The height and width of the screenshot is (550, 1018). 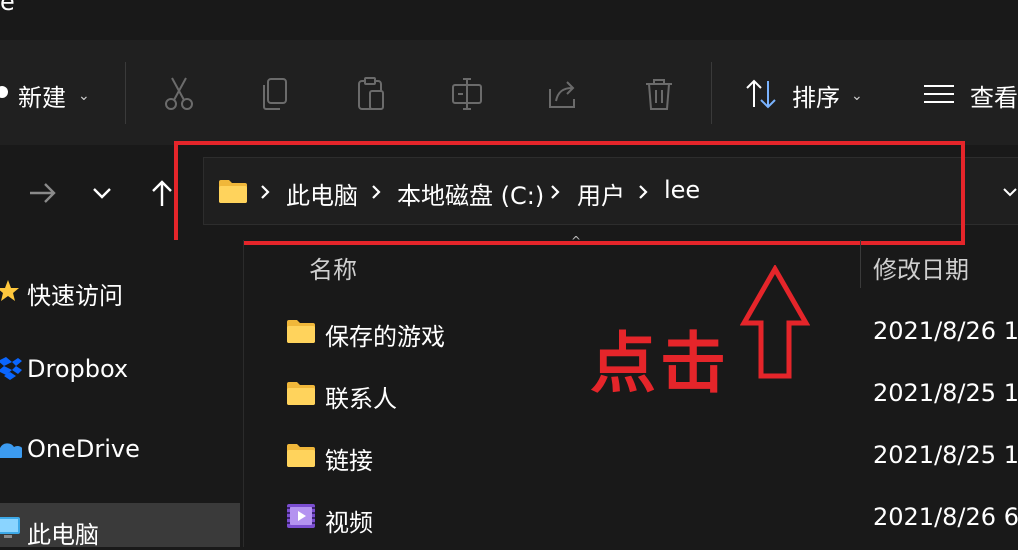 I want to click on sidebar-item-this-pc: 此电脑, so click(x=63, y=532).